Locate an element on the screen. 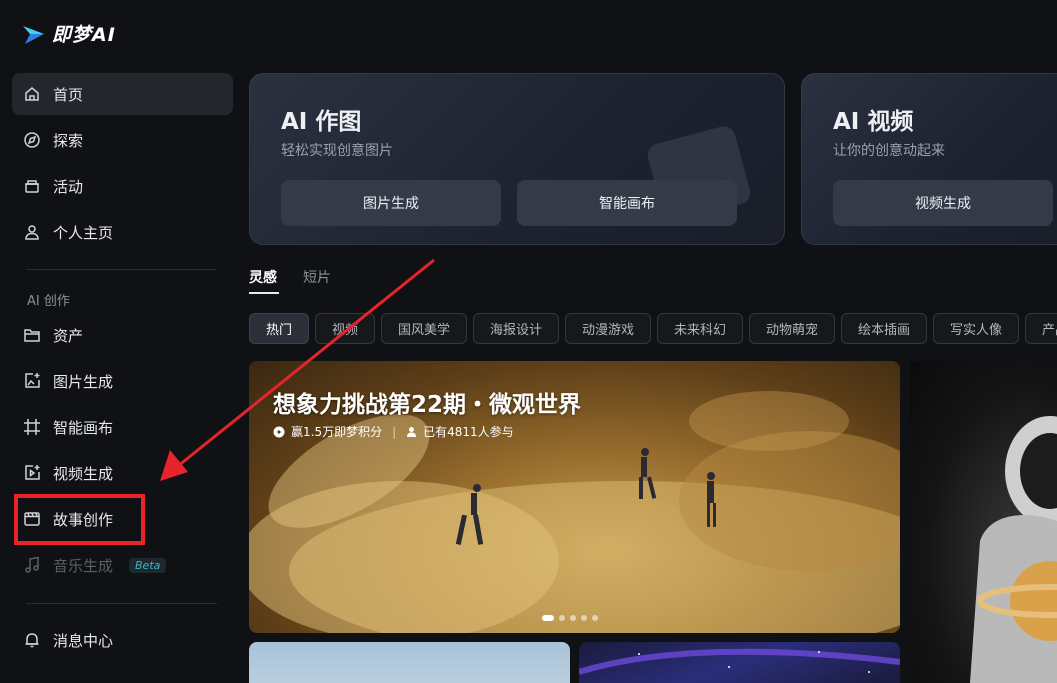 This screenshot has height=683, width=1057. sidebar-item-activity: 活动 is located at coordinates (122, 186).